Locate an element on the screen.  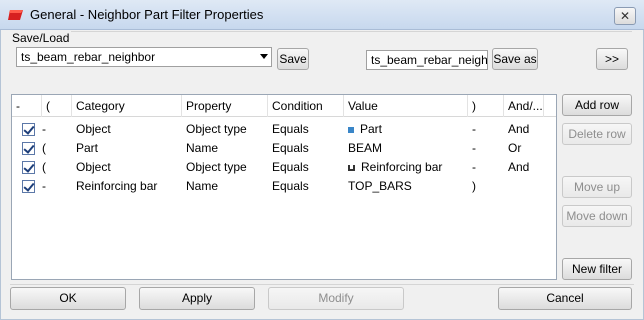
table-row: ( Part Name Equals BEAM - Or is located at coordinates (284, 148).